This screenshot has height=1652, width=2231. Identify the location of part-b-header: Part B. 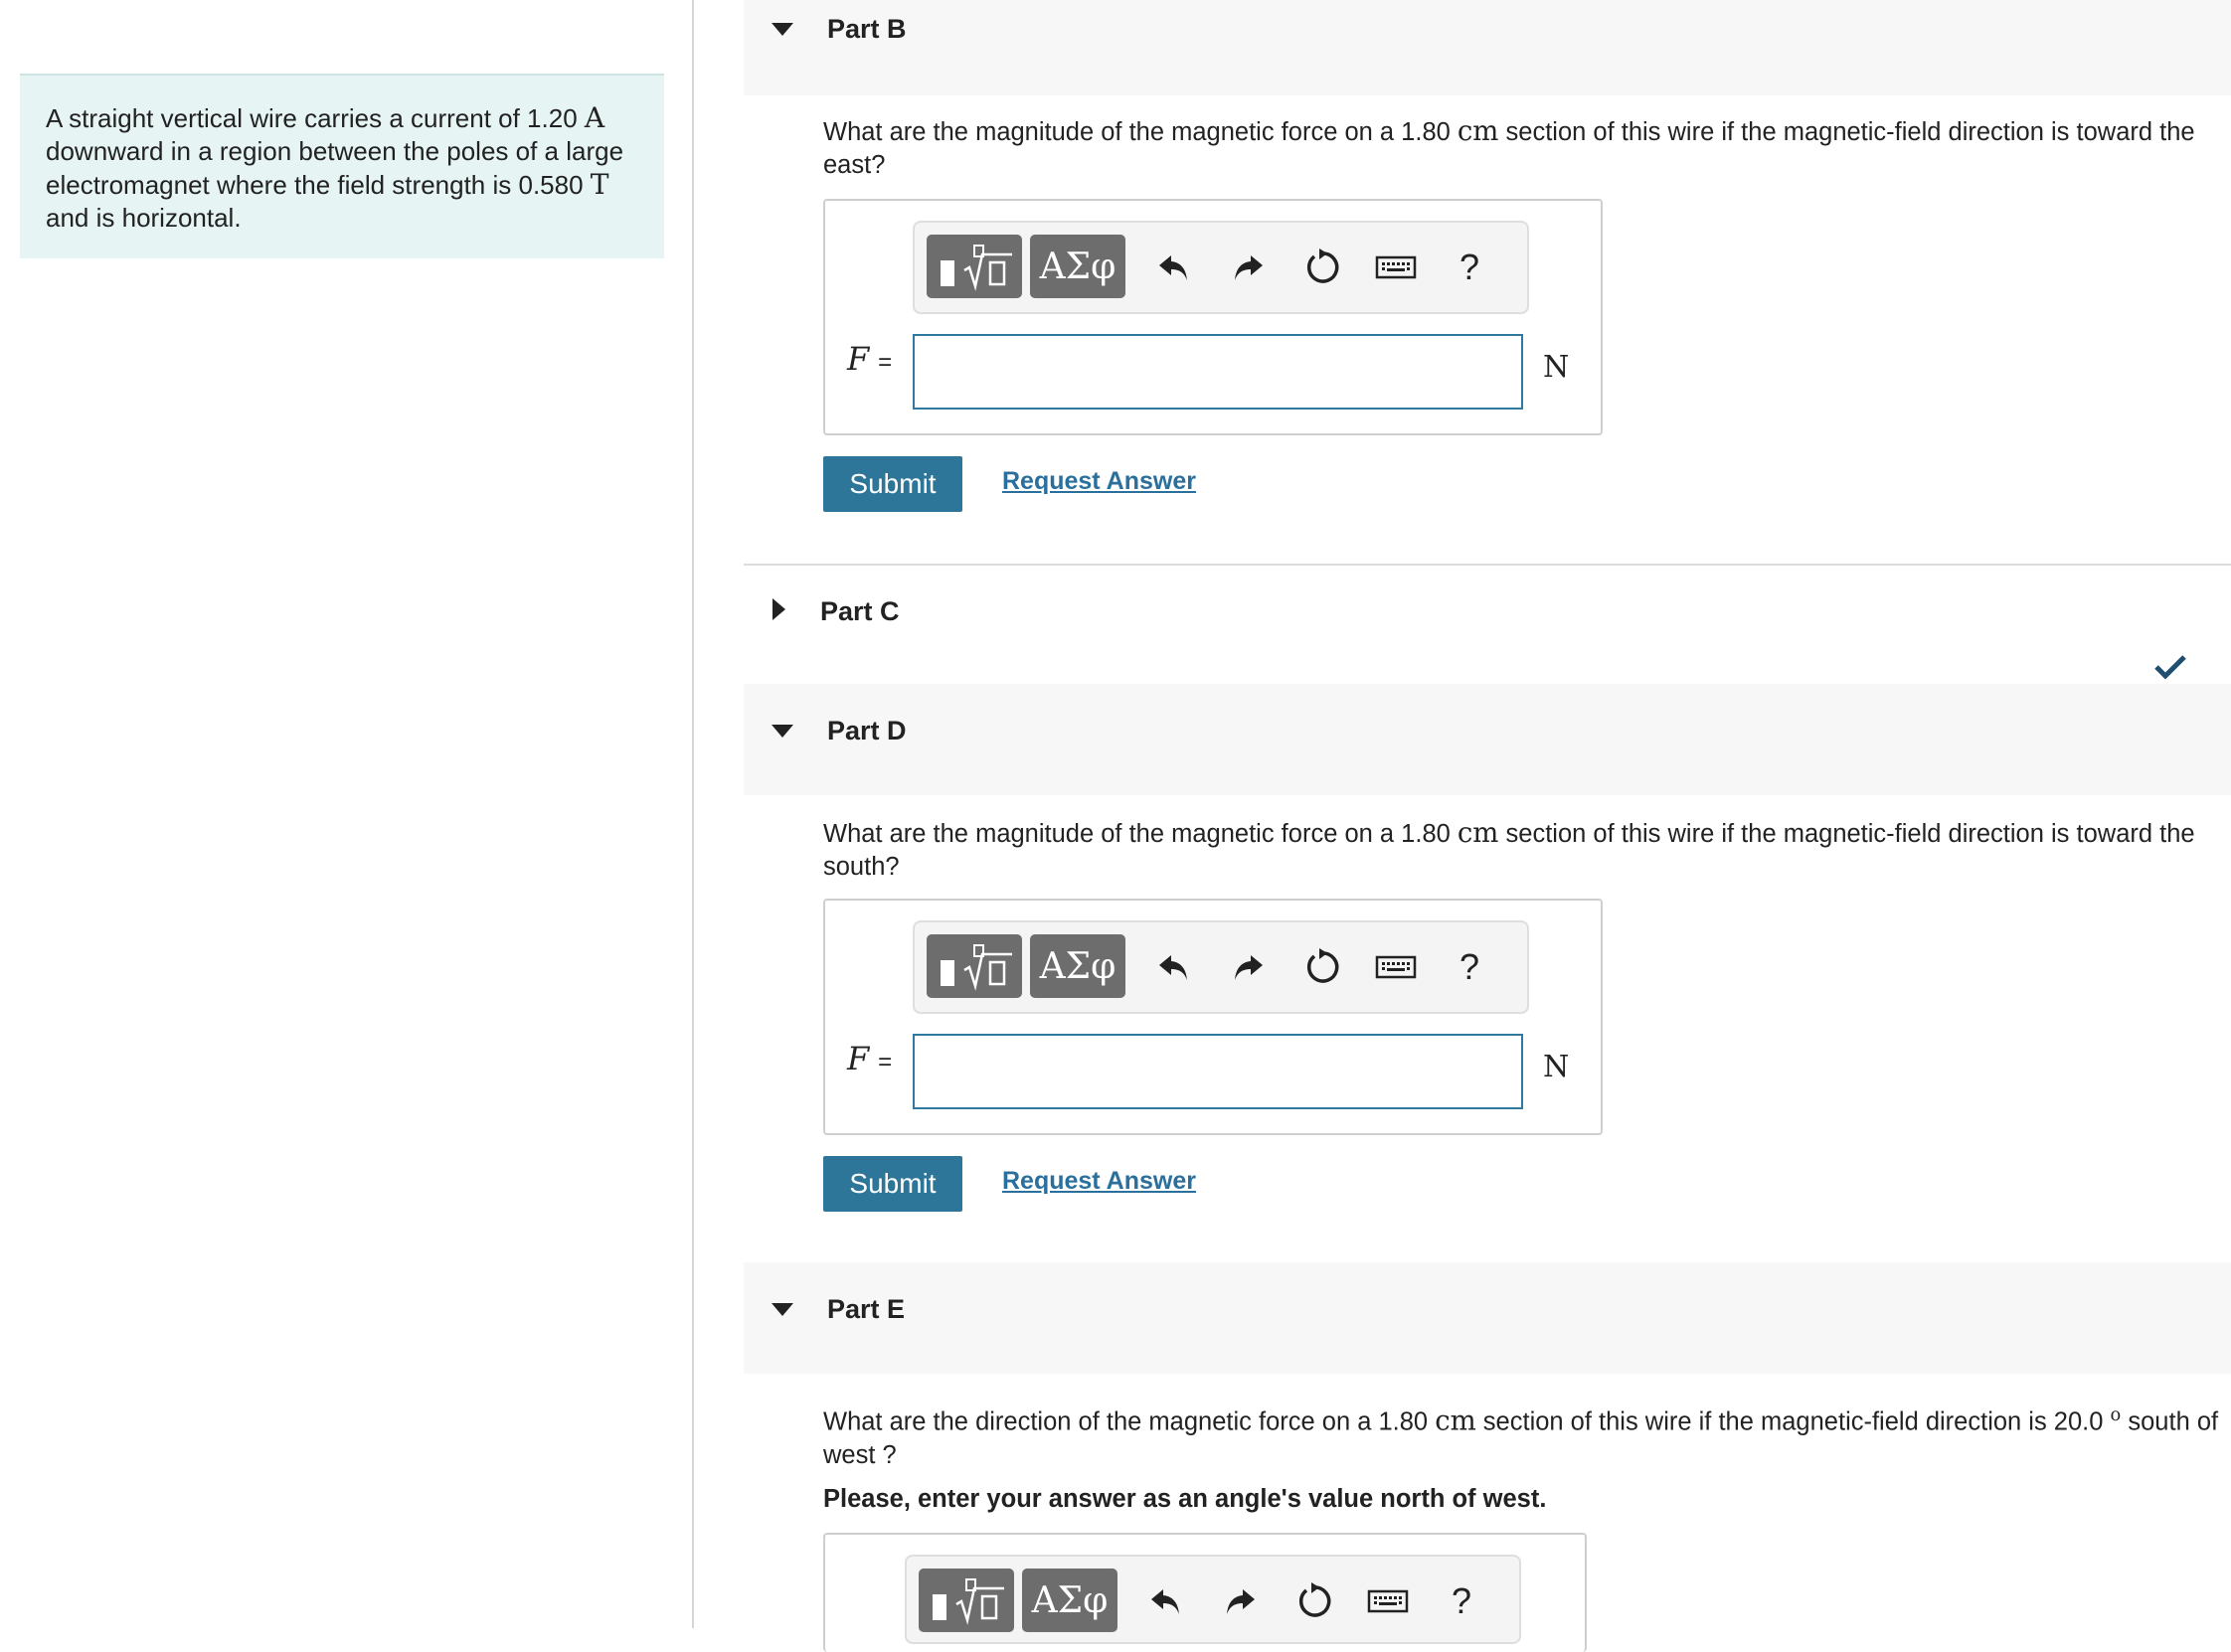
(1487, 47).